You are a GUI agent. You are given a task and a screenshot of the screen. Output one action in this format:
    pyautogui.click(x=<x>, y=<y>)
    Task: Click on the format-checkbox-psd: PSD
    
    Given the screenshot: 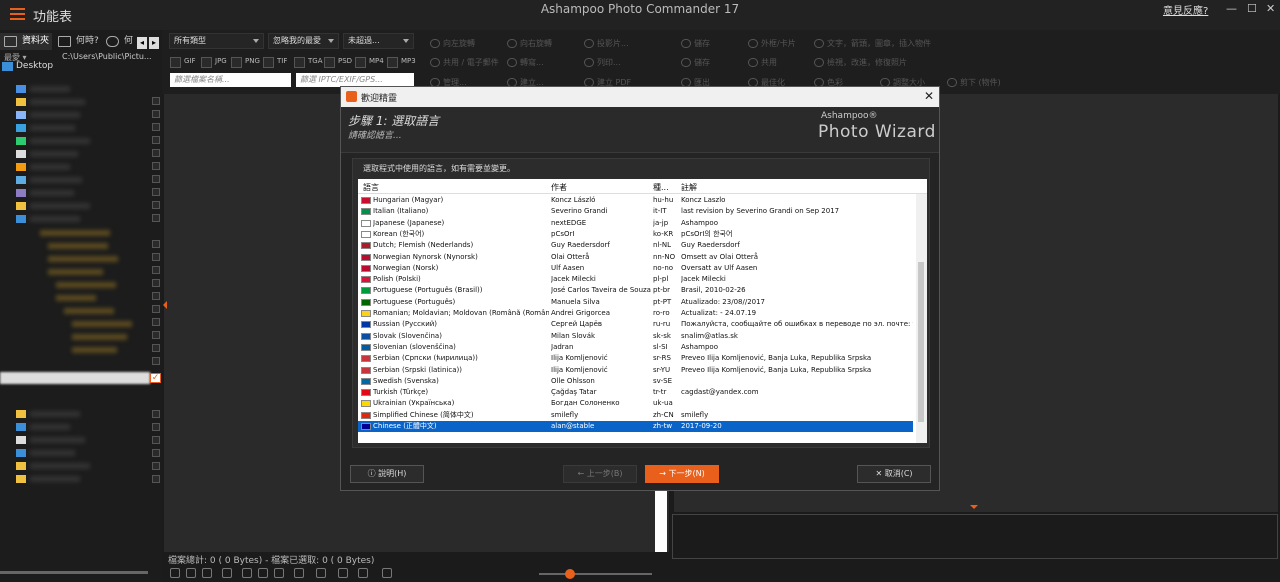 What is the action you would take?
    pyautogui.click(x=338, y=62)
    